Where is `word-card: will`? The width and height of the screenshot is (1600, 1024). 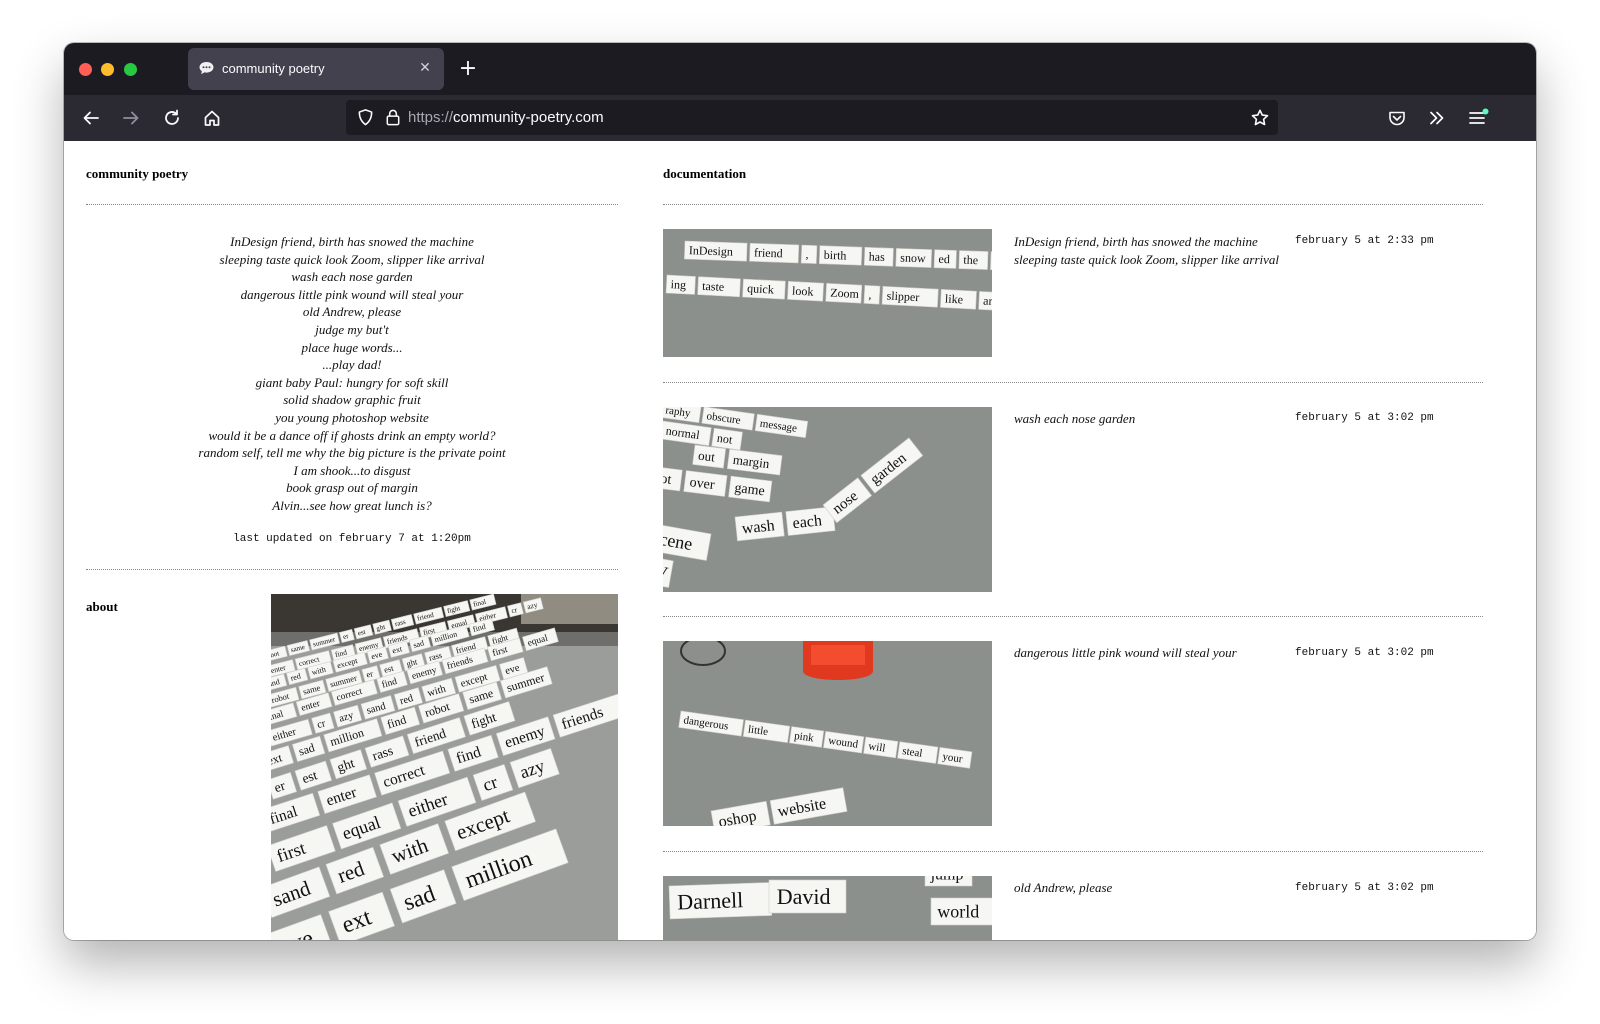
word-card: will is located at coordinates (881, 747).